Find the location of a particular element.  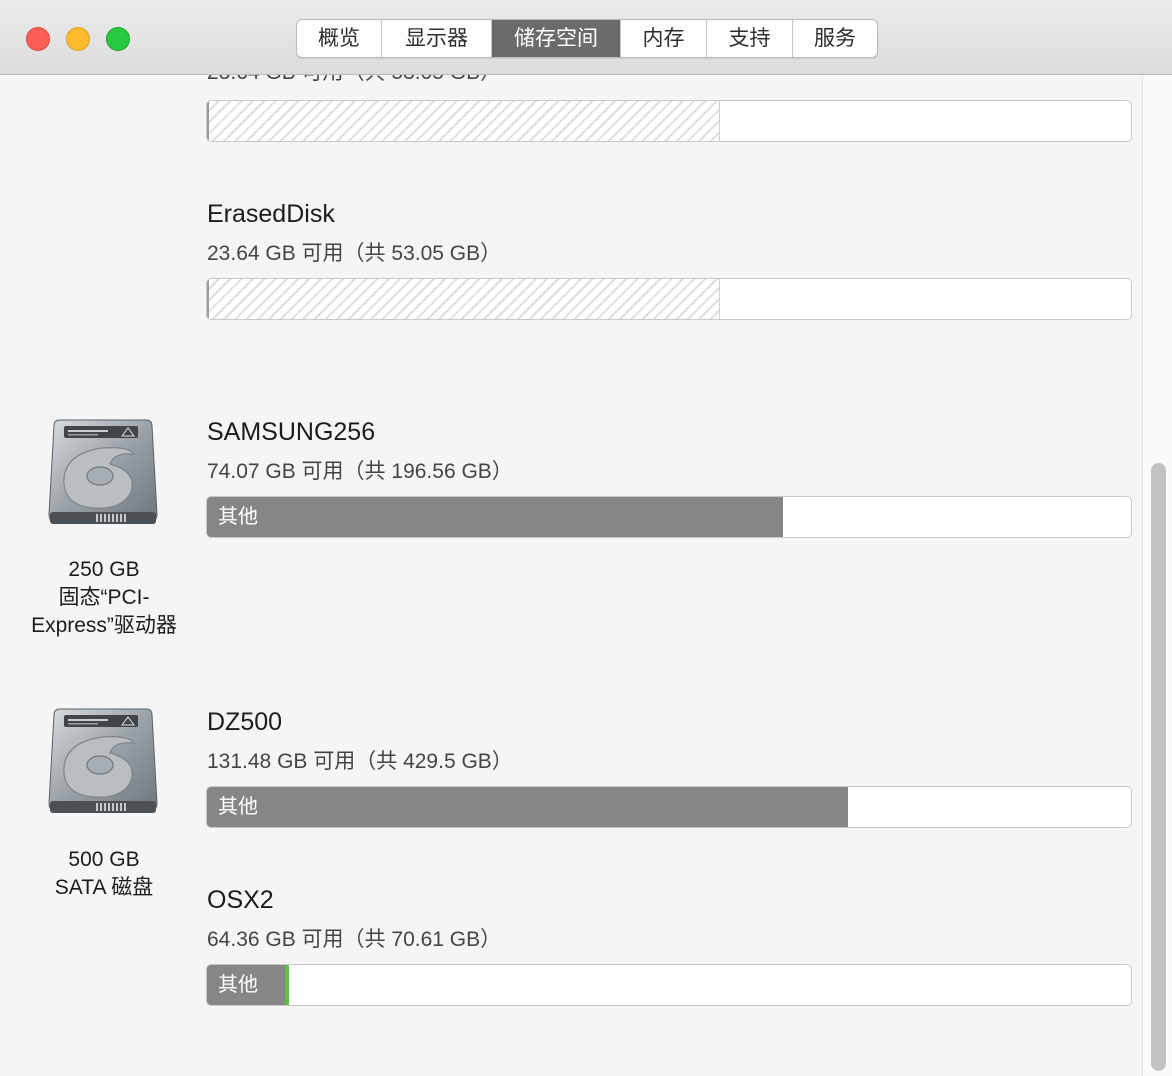

disk2-label: 500 GB SATA 磁盘 is located at coordinates (104, 874).